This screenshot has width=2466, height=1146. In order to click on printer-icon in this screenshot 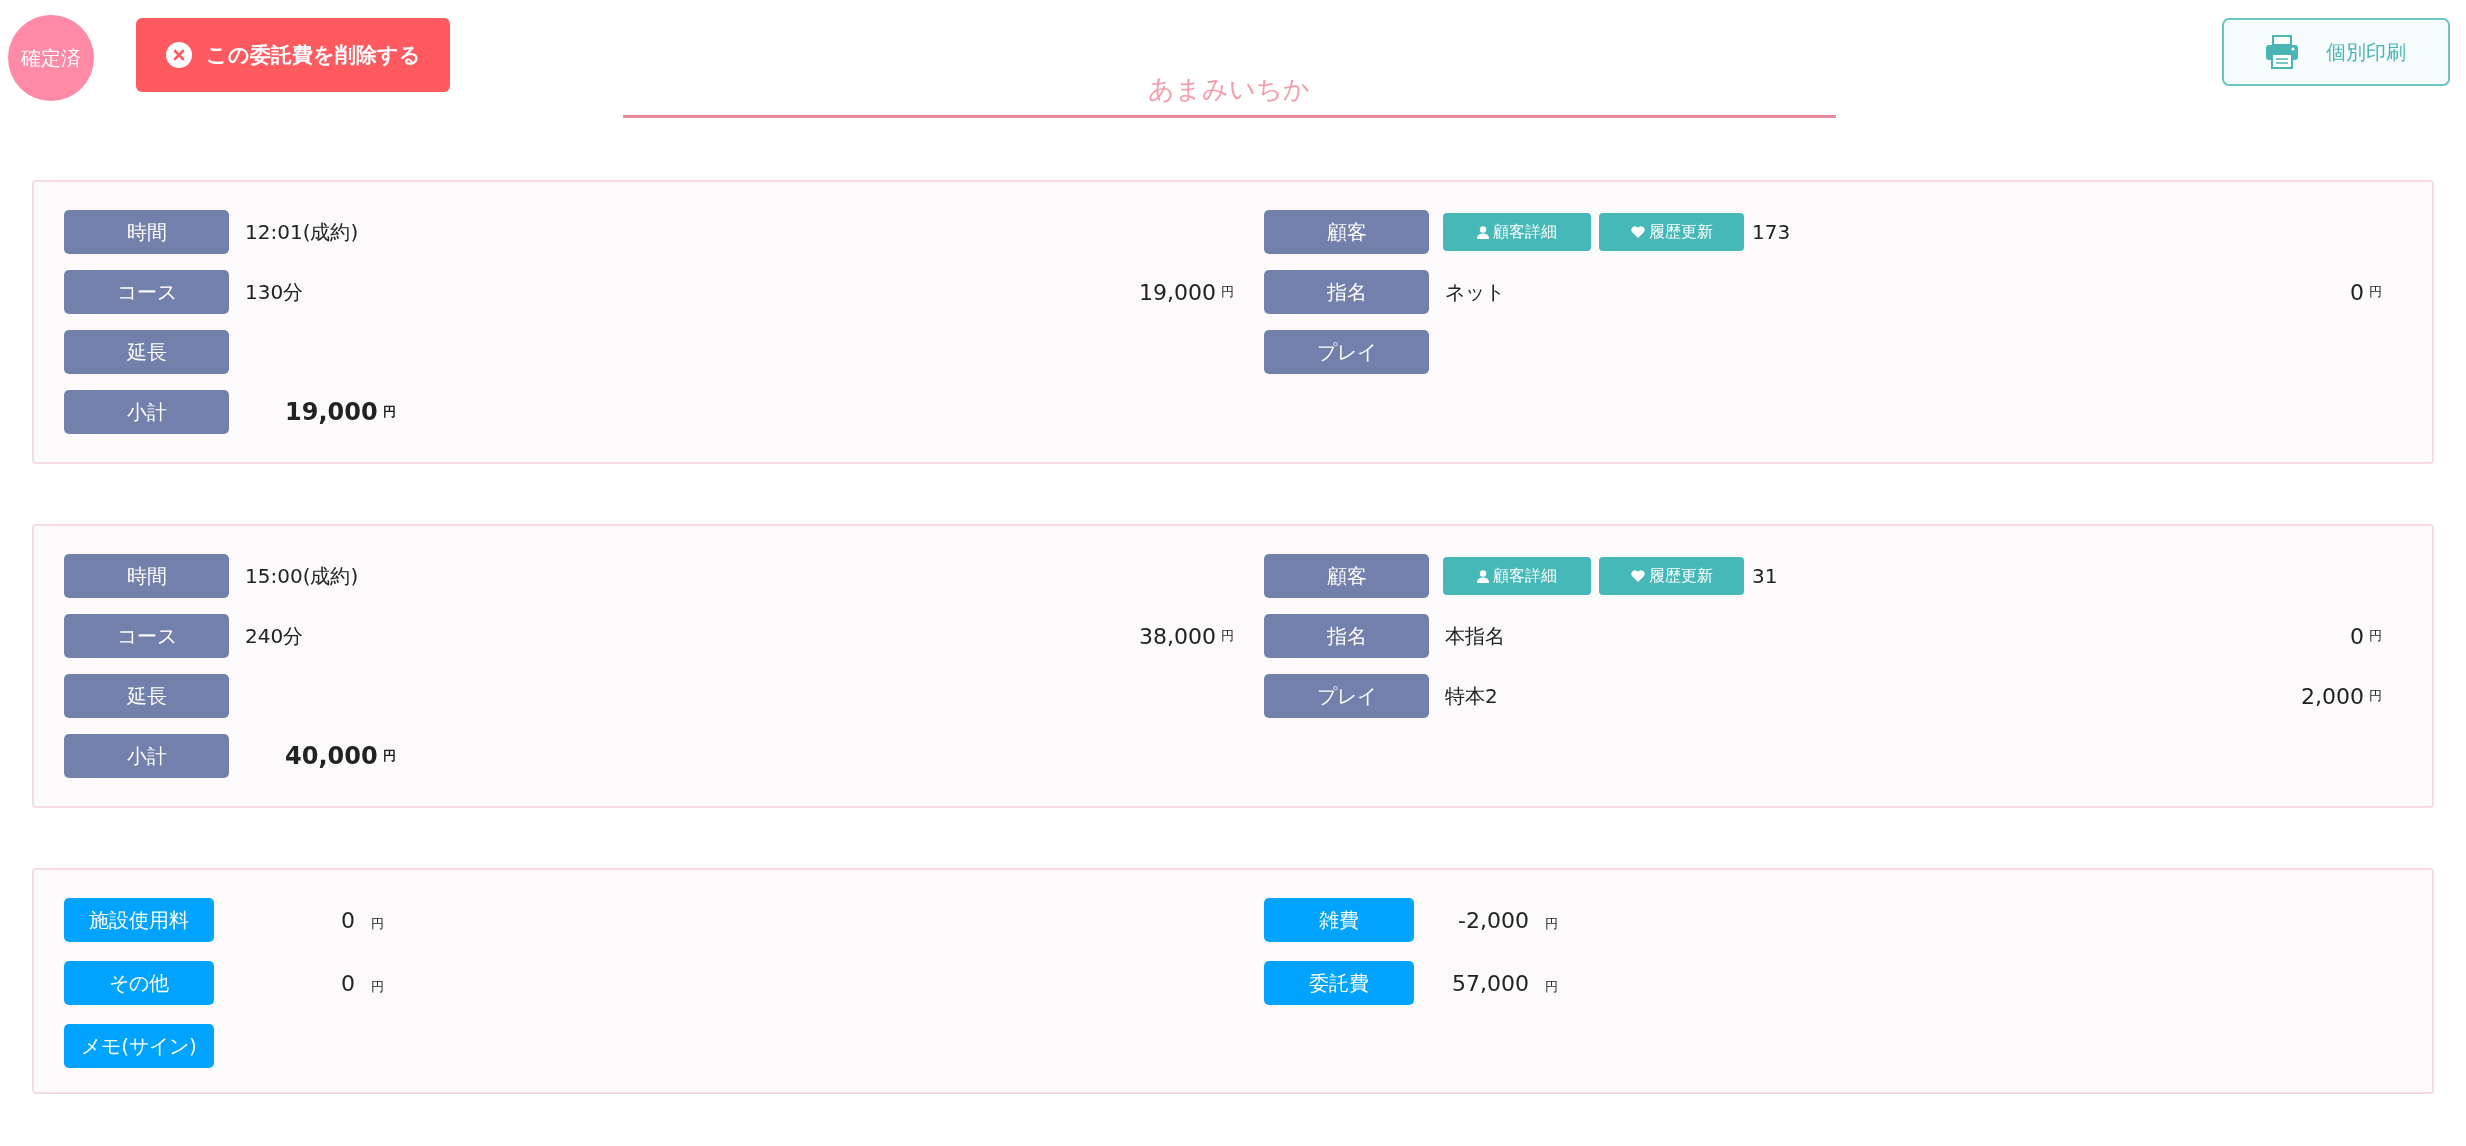, I will do `click(2282, 52)`.